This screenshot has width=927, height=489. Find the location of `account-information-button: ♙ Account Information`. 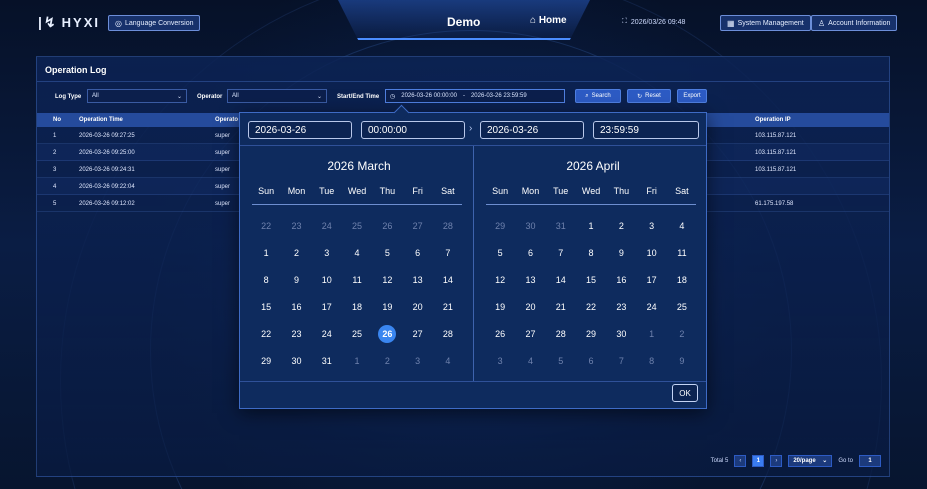

account-information-button: ♙ Account Information is located at coordinates (854, 23).